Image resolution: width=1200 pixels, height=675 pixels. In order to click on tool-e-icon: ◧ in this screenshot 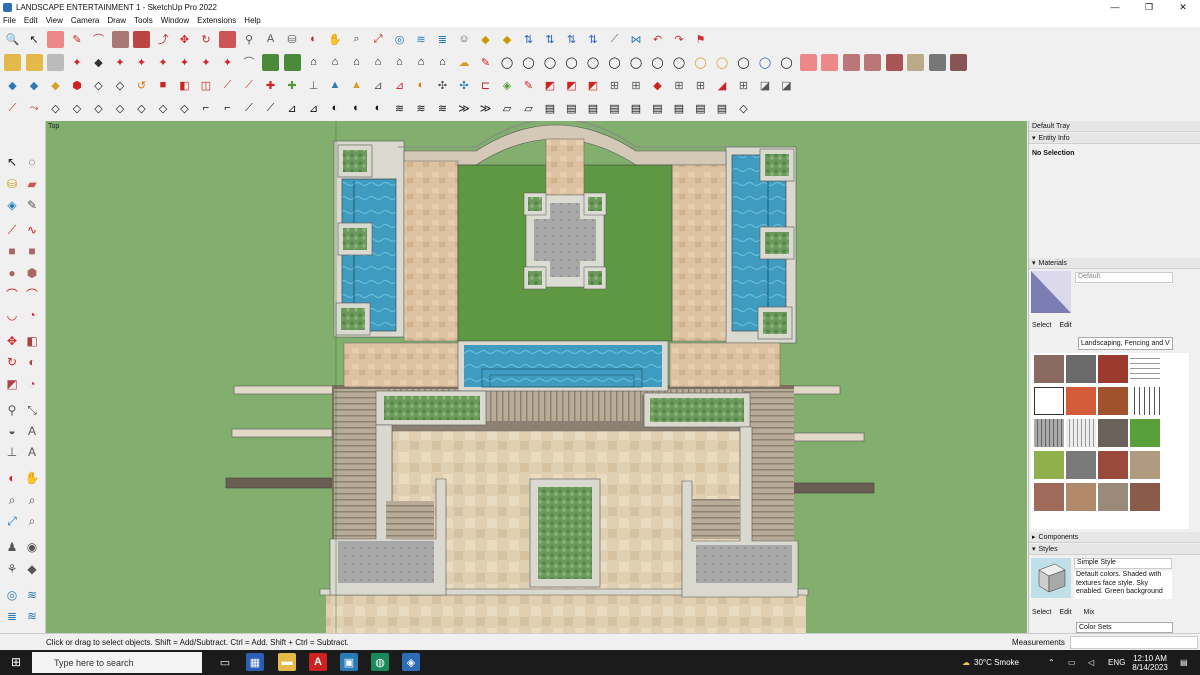, I will do `click(184, 85)`.